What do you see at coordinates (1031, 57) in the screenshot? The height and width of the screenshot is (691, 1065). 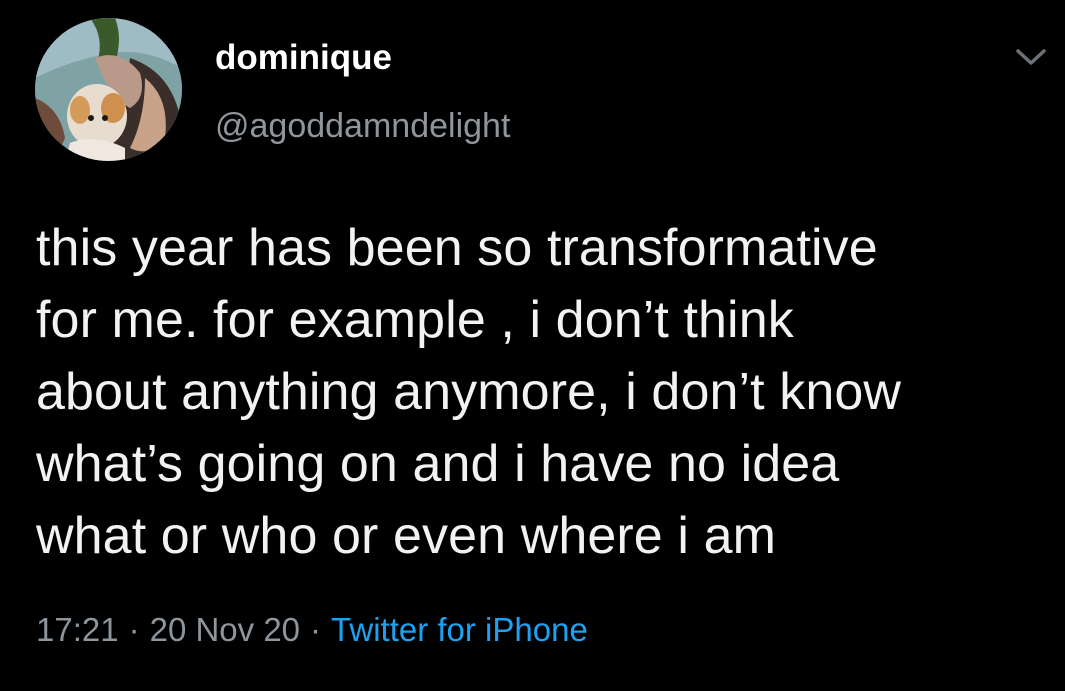 I see `chevron-down-icon` at bounding box center [1031, 57].